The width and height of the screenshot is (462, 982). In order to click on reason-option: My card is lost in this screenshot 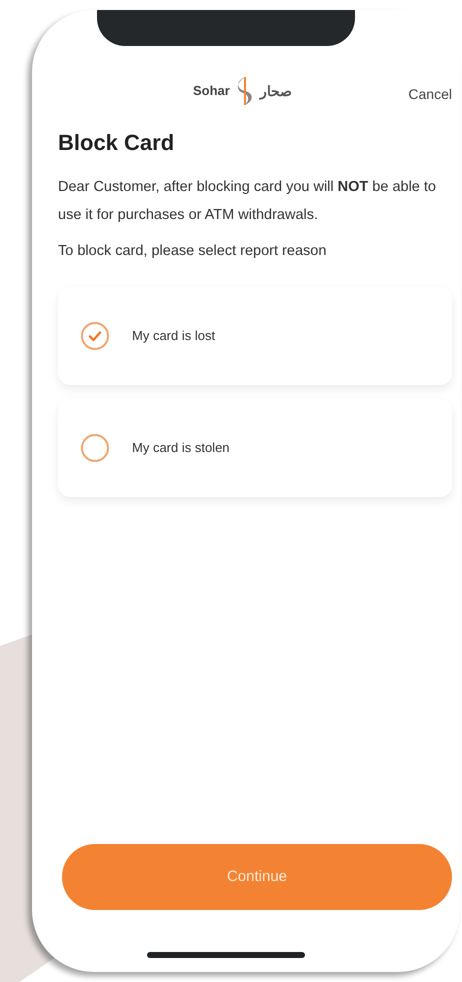, I will do `click(255, 335)`.